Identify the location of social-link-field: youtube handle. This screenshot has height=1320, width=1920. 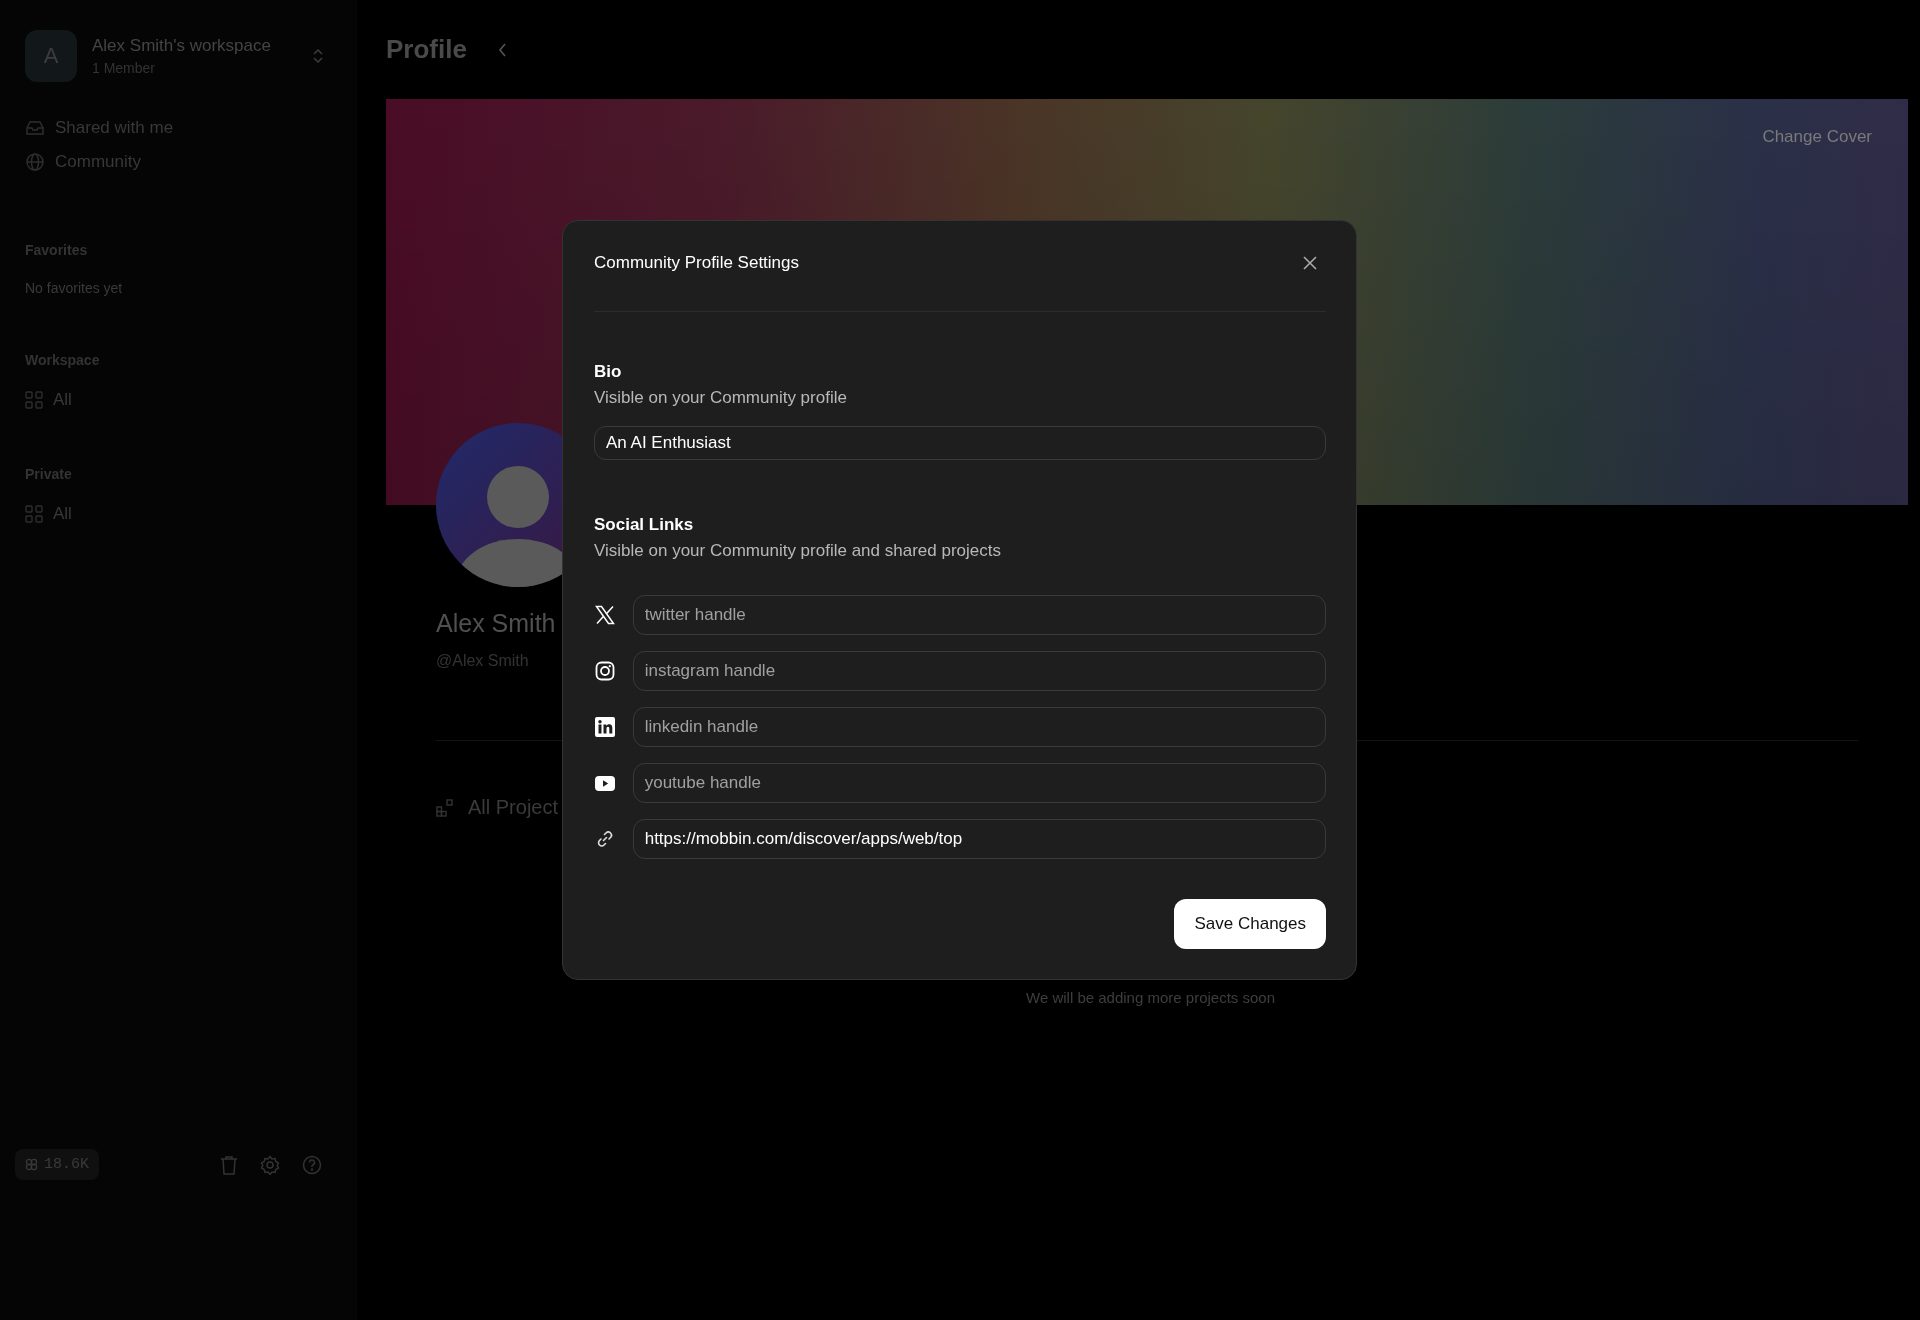
(979, 783).